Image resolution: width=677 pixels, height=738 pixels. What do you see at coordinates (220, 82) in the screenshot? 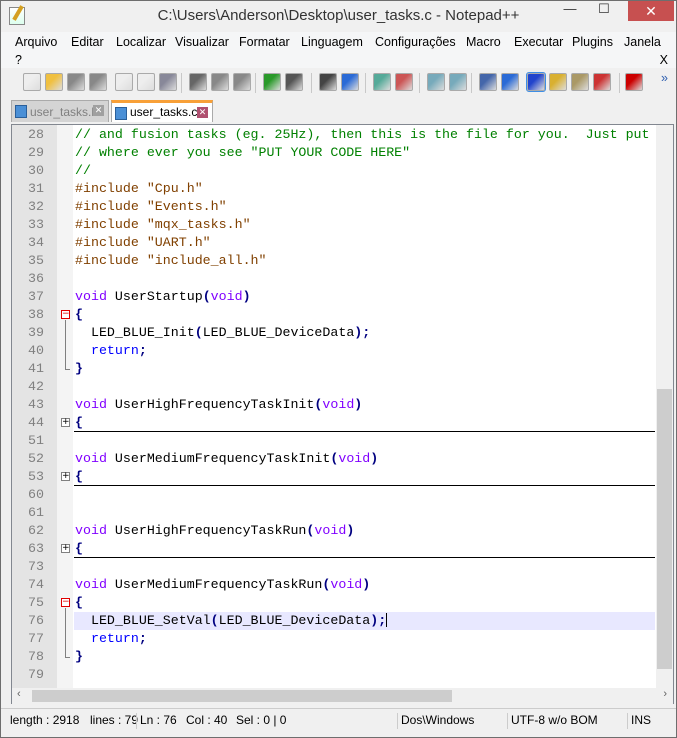
I see `copy-icon` at bounding box center [220, 82].